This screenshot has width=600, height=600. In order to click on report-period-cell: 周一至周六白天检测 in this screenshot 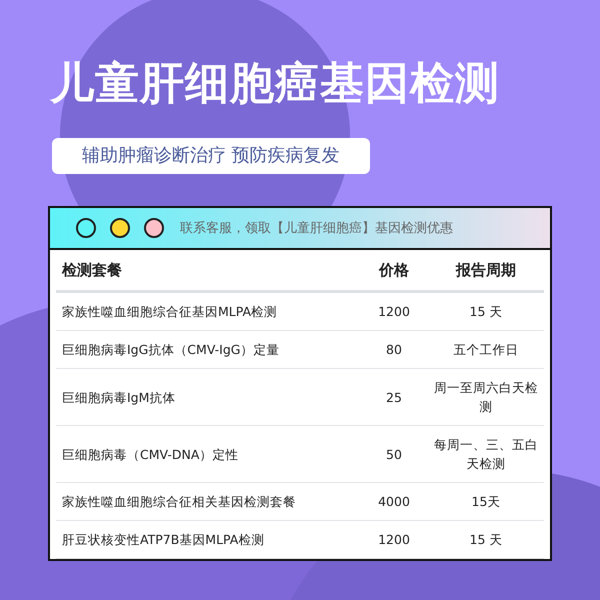, I will do `click(486, 397)`.